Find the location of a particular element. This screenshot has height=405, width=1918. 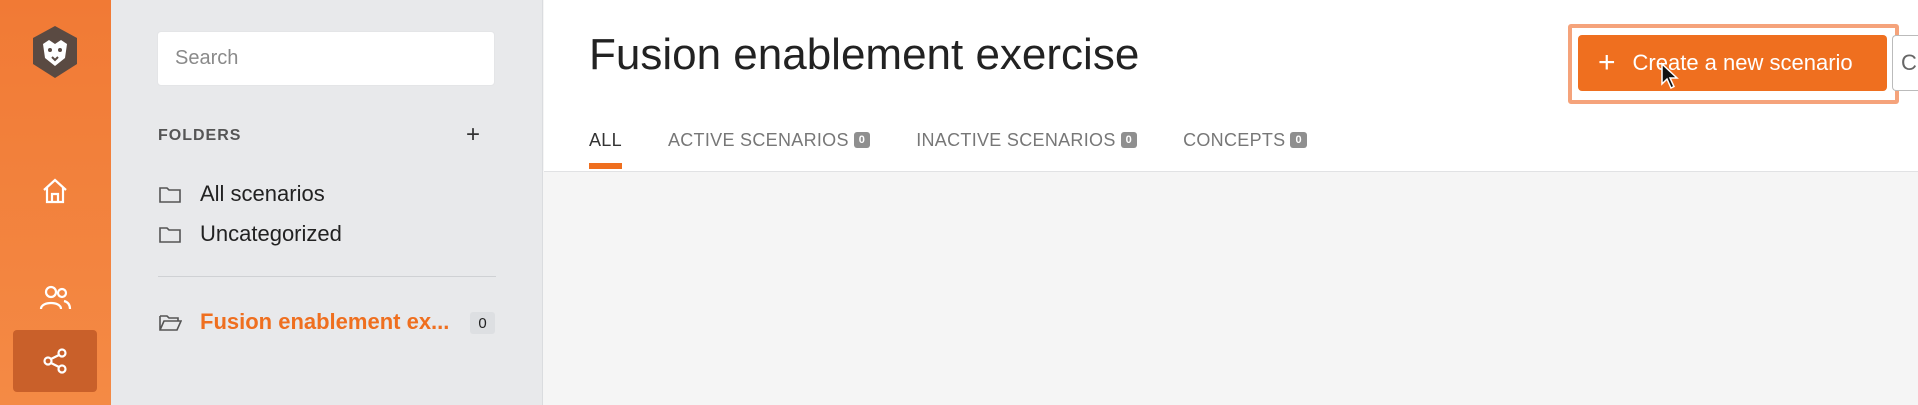

tab-concepts: CONCEPTS 0 is located at coordinates (1245, 140).